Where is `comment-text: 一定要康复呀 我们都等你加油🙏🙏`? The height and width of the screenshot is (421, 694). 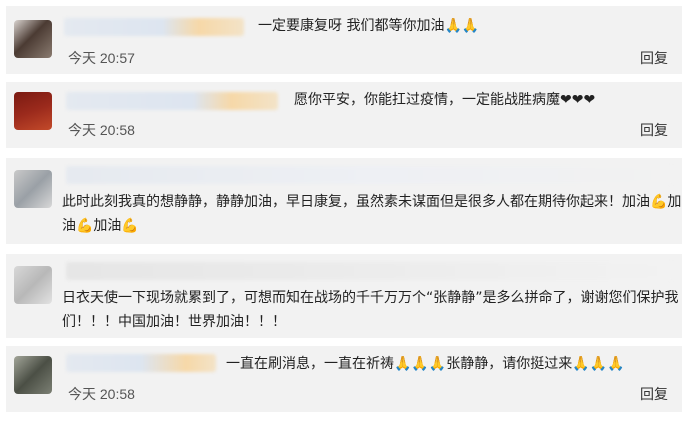 comment-text: 一定要康复呀 我们都等你加油🙏🙏 is located at coordinates (369, 26).